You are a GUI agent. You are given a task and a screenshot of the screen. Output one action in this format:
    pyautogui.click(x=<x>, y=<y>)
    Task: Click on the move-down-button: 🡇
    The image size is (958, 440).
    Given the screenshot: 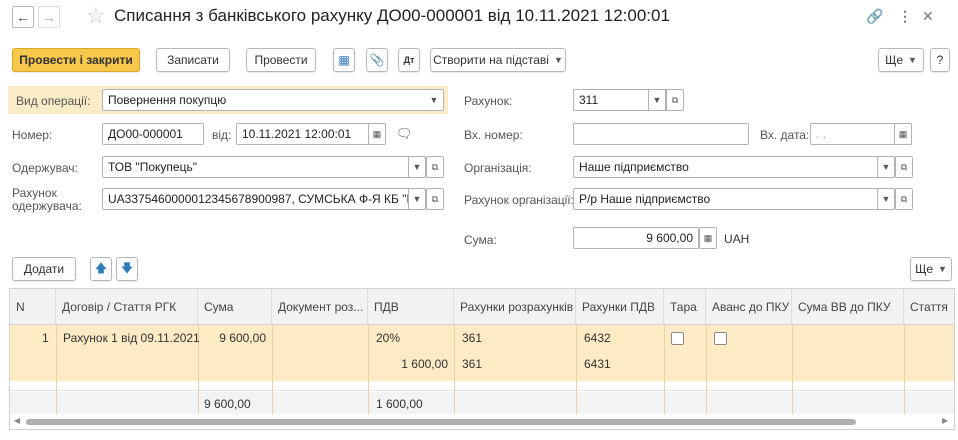 What is the action you would take?
    pyautogui.click(x=127, y=269)
    